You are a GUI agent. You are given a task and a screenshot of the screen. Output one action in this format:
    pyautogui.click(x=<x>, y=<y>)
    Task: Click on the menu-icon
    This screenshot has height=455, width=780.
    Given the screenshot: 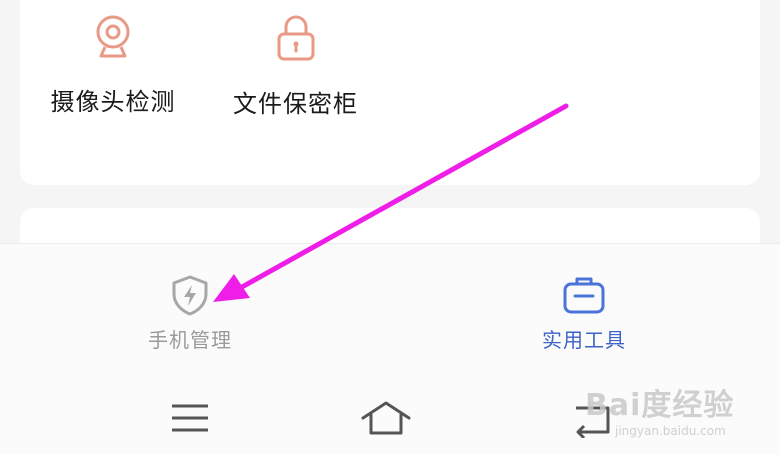 What is the action you would take?
    pyautogui.click(x=190, y=418)
    